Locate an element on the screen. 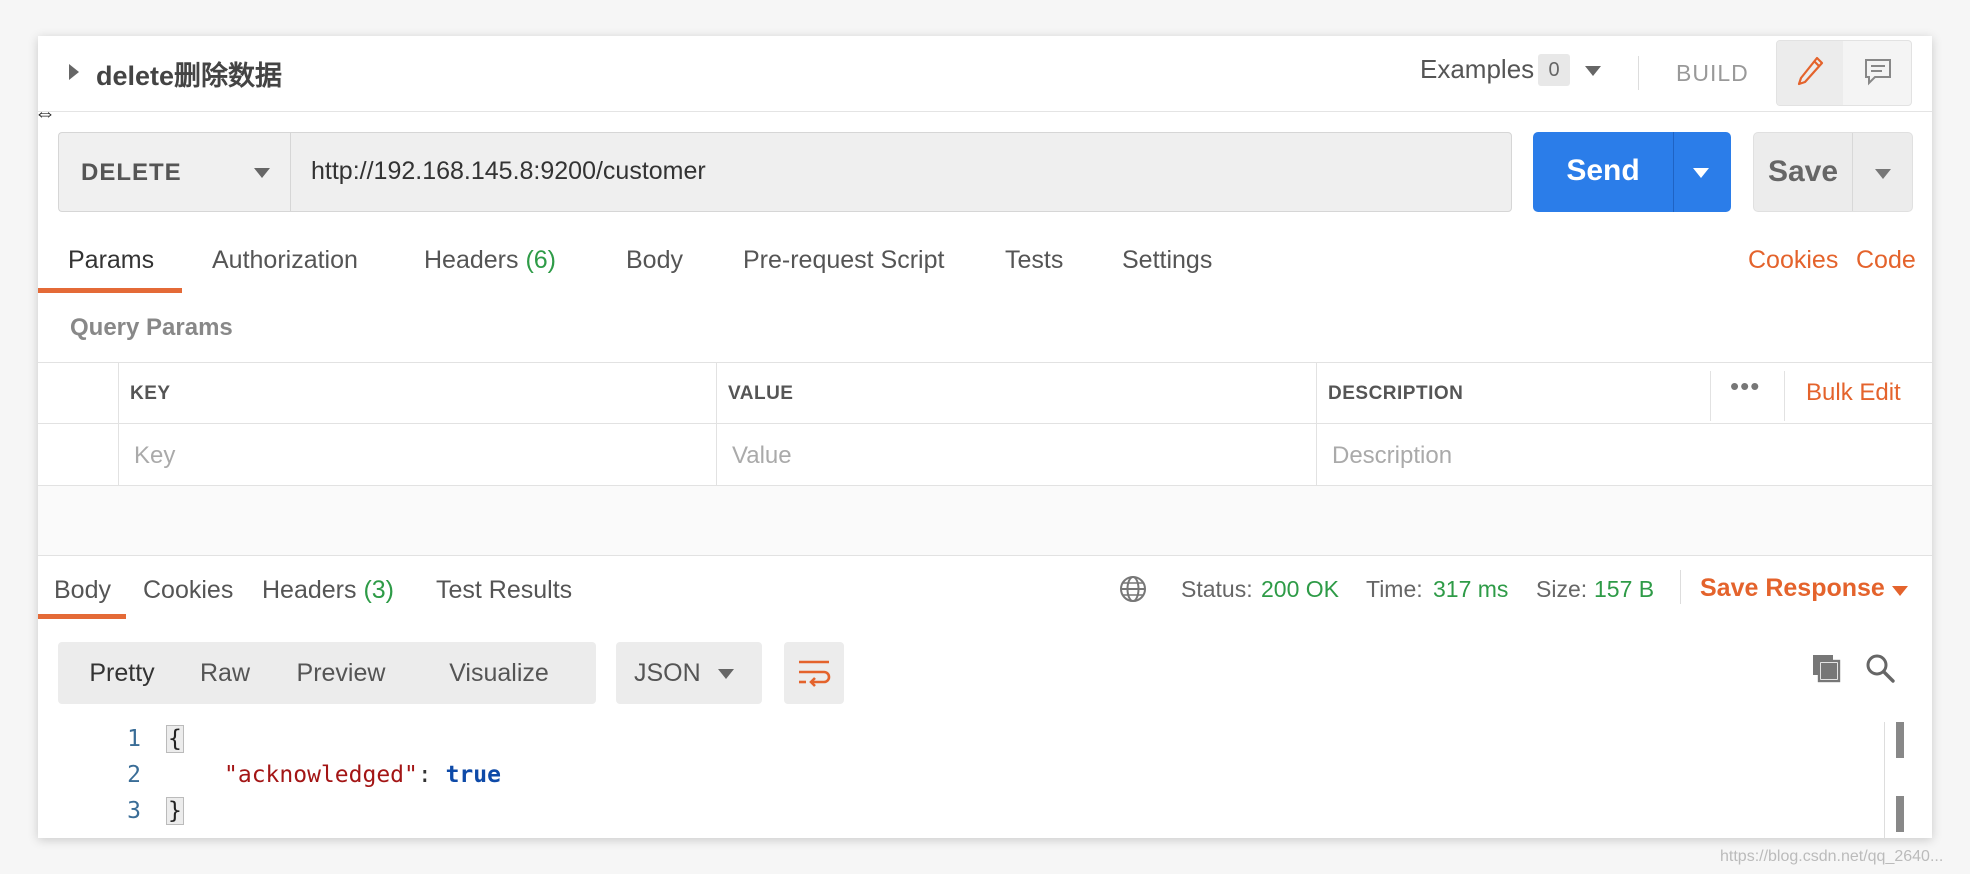 This screenshot has height=874, width=1970. column-header-value: VALUE is located at coordinates (761, 393).